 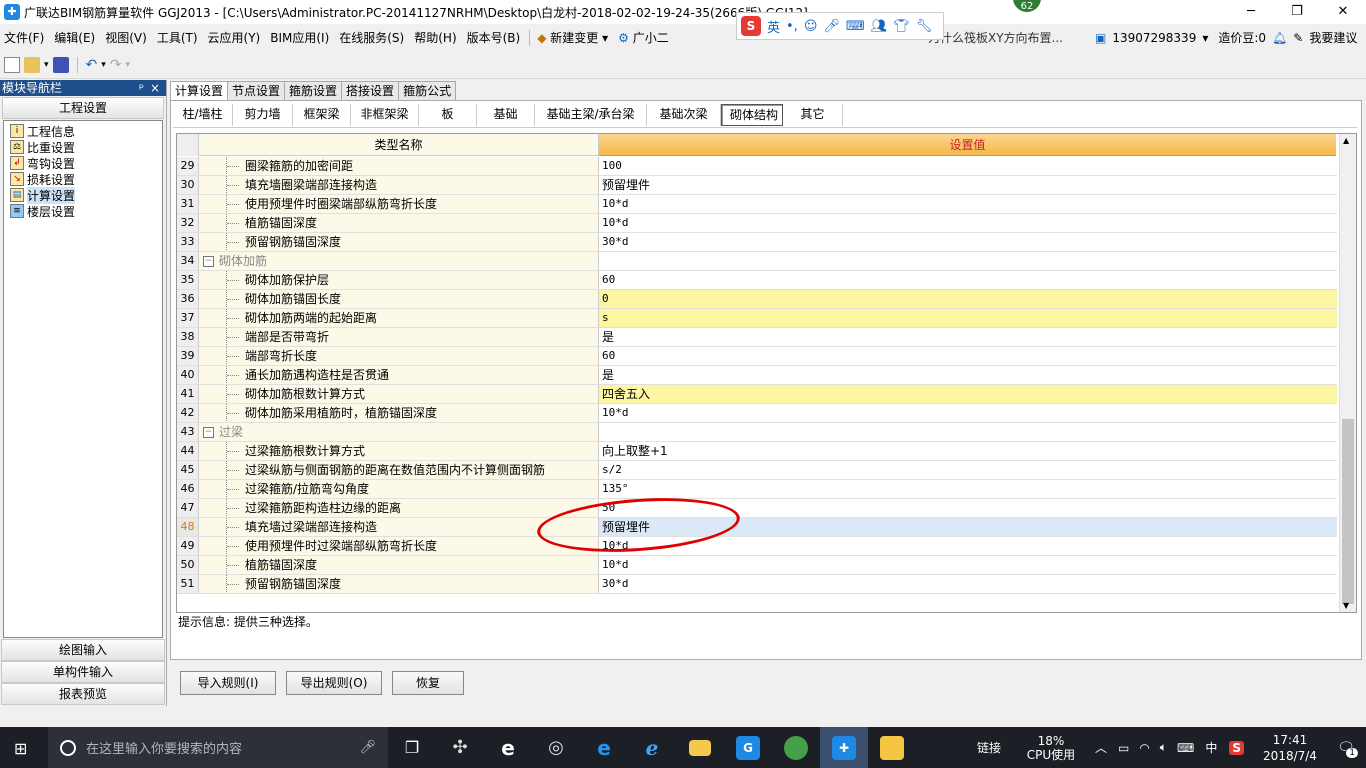 What do you see at coordinates (967, 145) in the screenshot?
I see `column-header-value: 设置值` at bounding box center [967, 145].